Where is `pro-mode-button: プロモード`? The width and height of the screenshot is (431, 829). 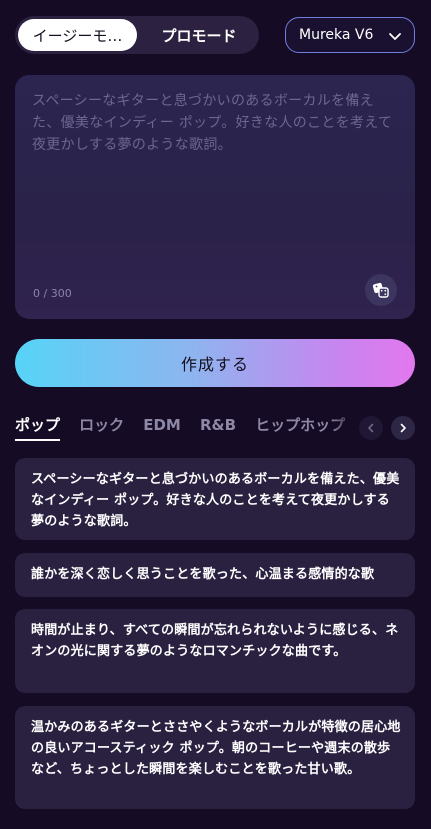 pro-mode-button: プロモード is located at coordinates (199, 35).